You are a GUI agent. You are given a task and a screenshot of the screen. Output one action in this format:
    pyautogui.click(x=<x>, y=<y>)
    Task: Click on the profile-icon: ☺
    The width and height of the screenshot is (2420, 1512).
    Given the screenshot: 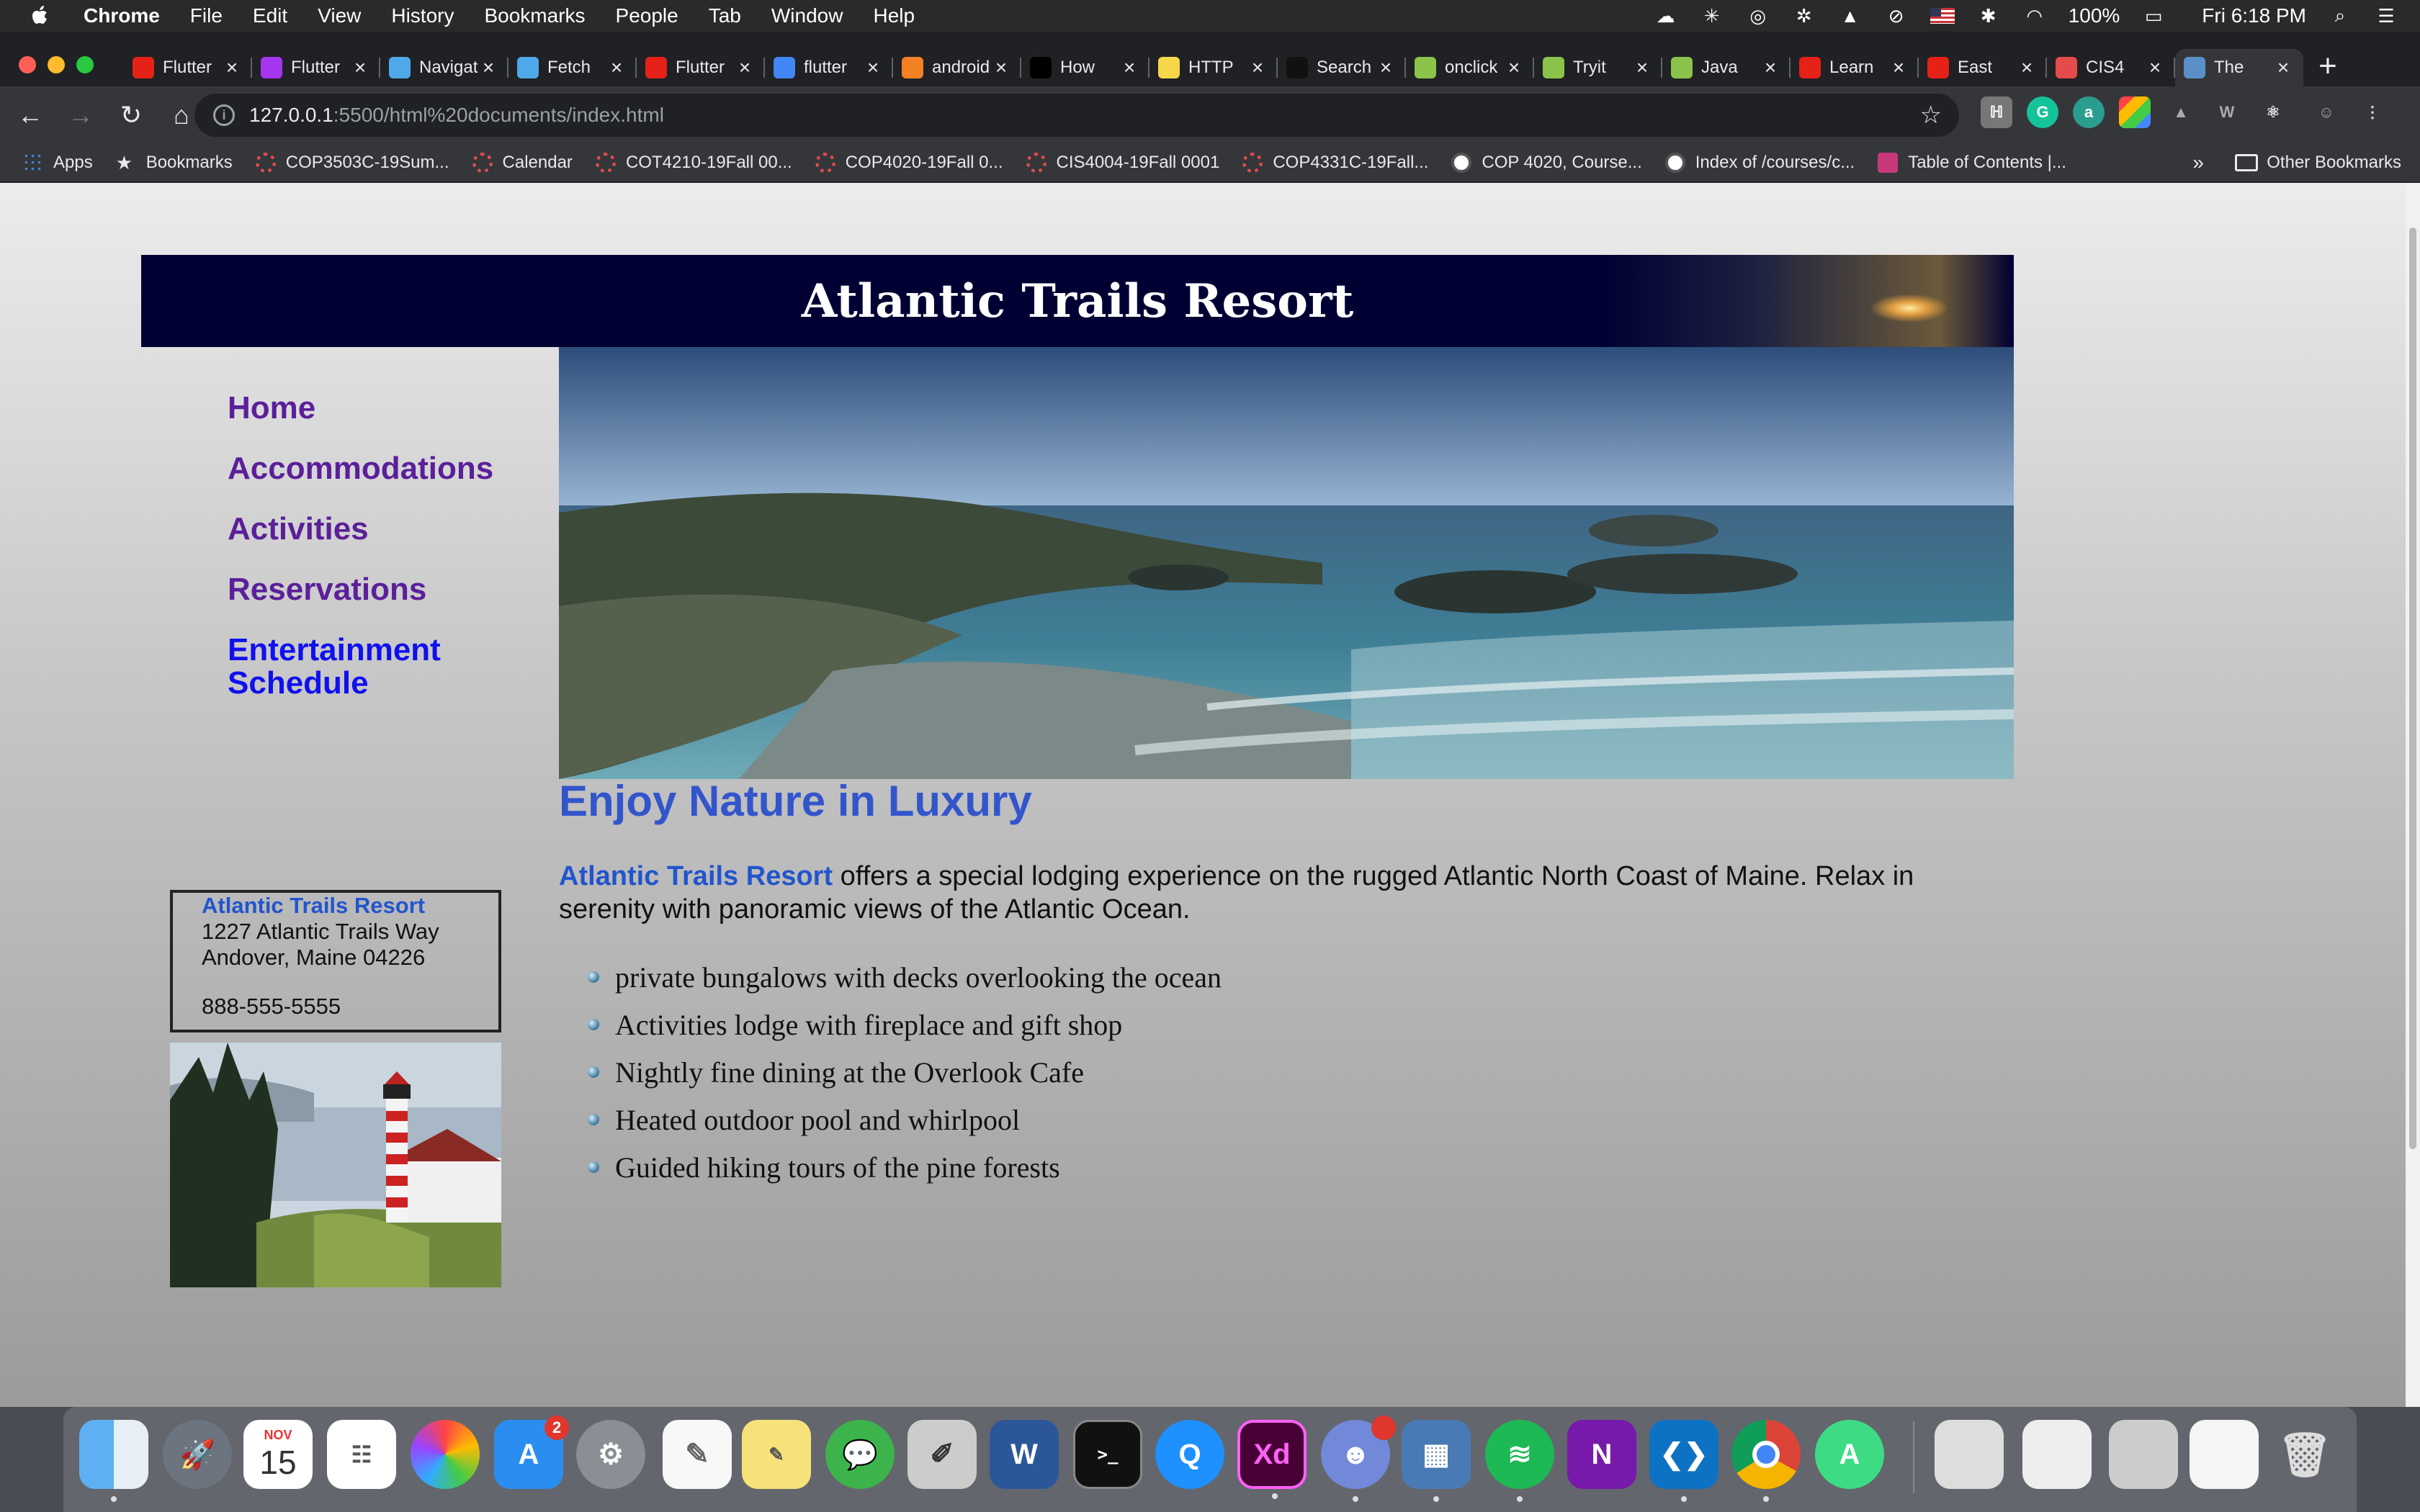 What is the action you would take?
    pyautogui.click(x=2326, y=112)
    